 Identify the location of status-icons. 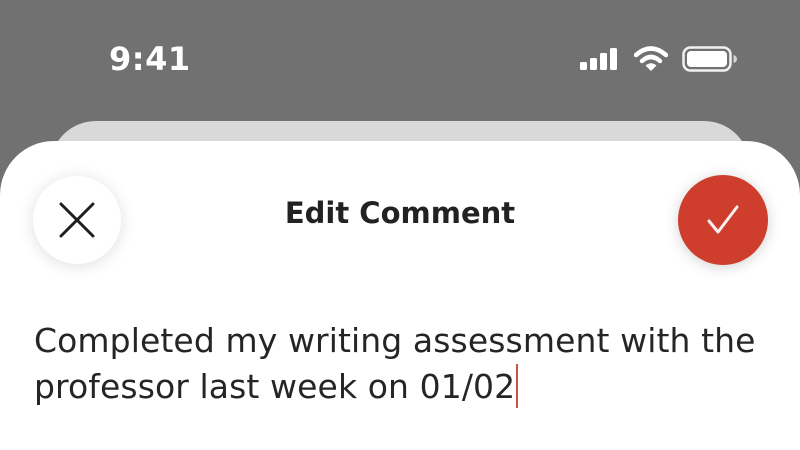
(659, 59).